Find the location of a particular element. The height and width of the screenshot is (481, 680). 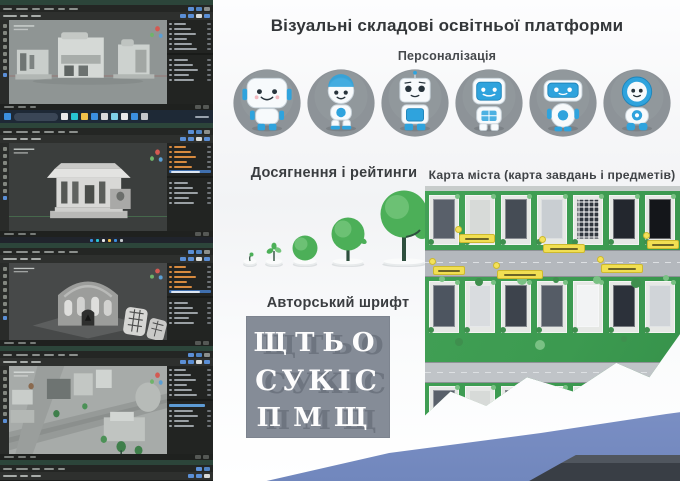

dark-roof-silhouette is located at coordinates (604, 468).